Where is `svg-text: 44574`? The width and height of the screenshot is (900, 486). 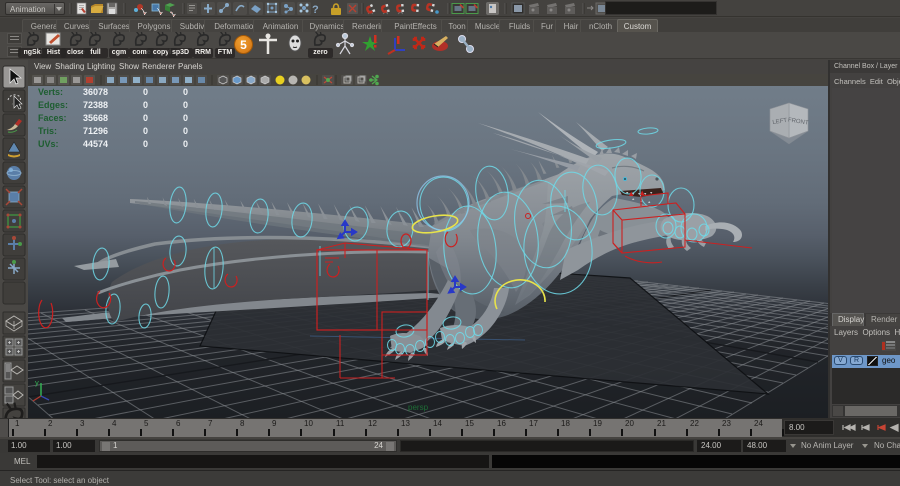 svg-text: 44574 is located at coordinates (95, 144).